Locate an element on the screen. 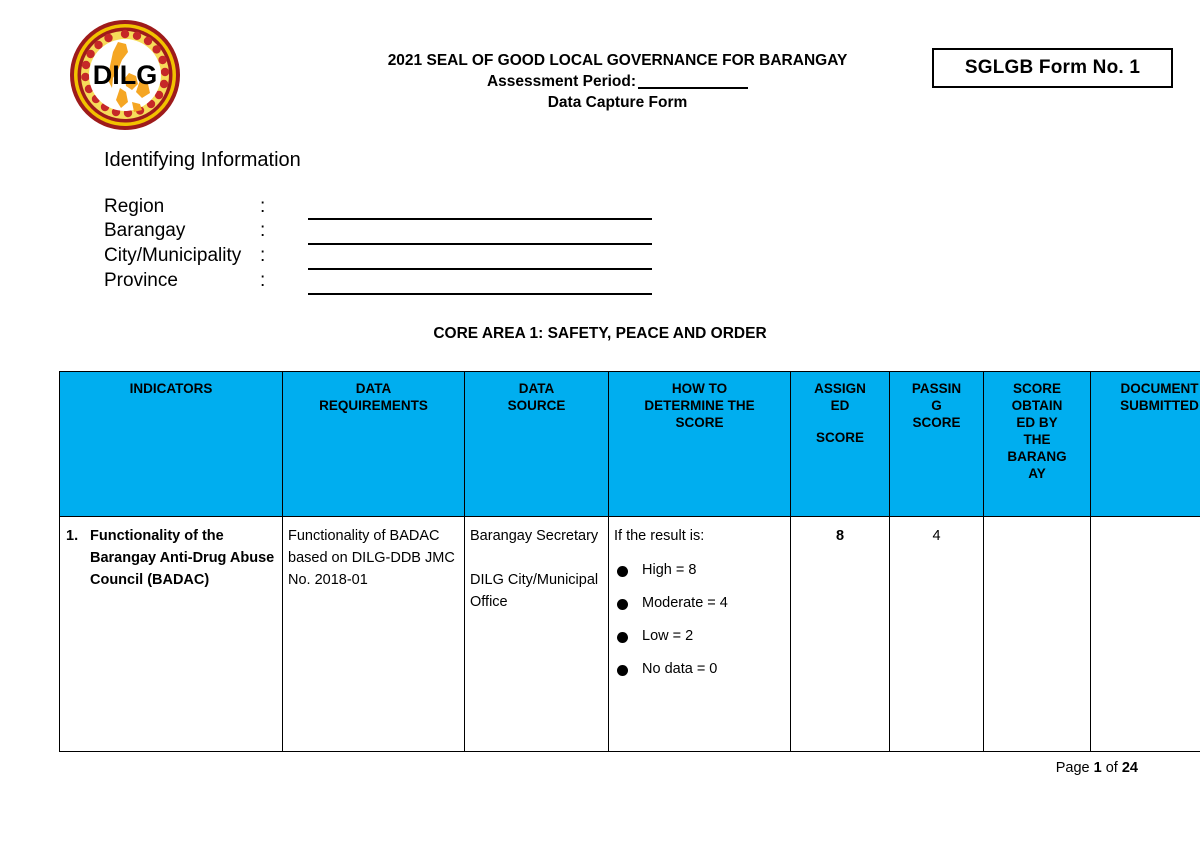 The width and height of the screenshot is (1200, 848). ident-label-city-municipality: City/Municipality is located at coordinates (173, 255).